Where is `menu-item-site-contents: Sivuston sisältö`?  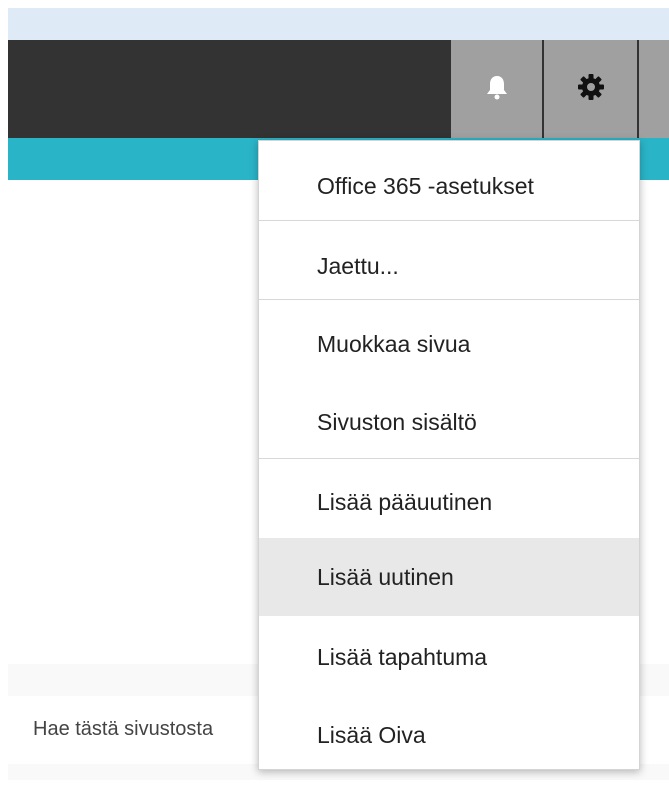 menu-item-site-contents: Sivuston sisältö is located at coordinates (449, 422).